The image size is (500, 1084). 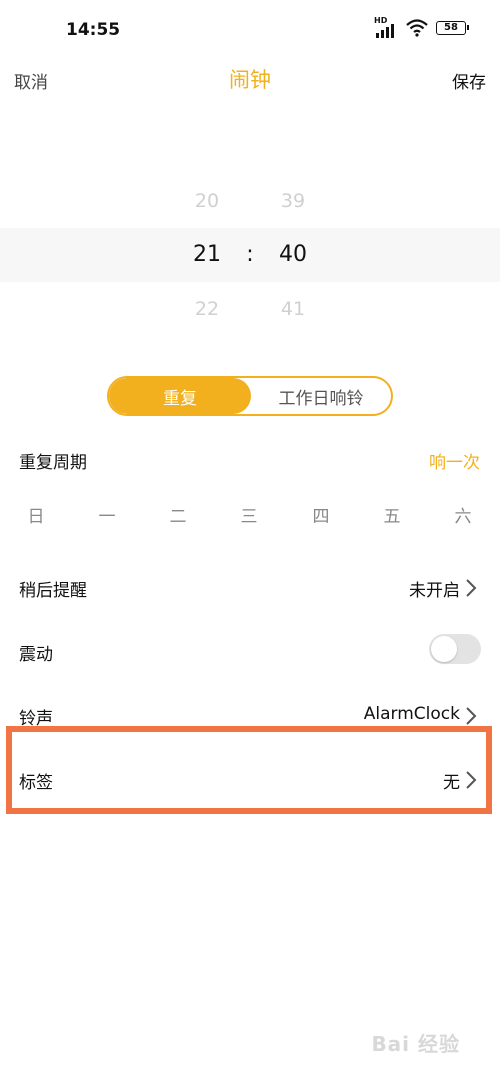 What do you see at coordinates (250, 30) in the screenshot?
I see `status-bar: 14:55 HD 58` at bounding box center [250, 30].